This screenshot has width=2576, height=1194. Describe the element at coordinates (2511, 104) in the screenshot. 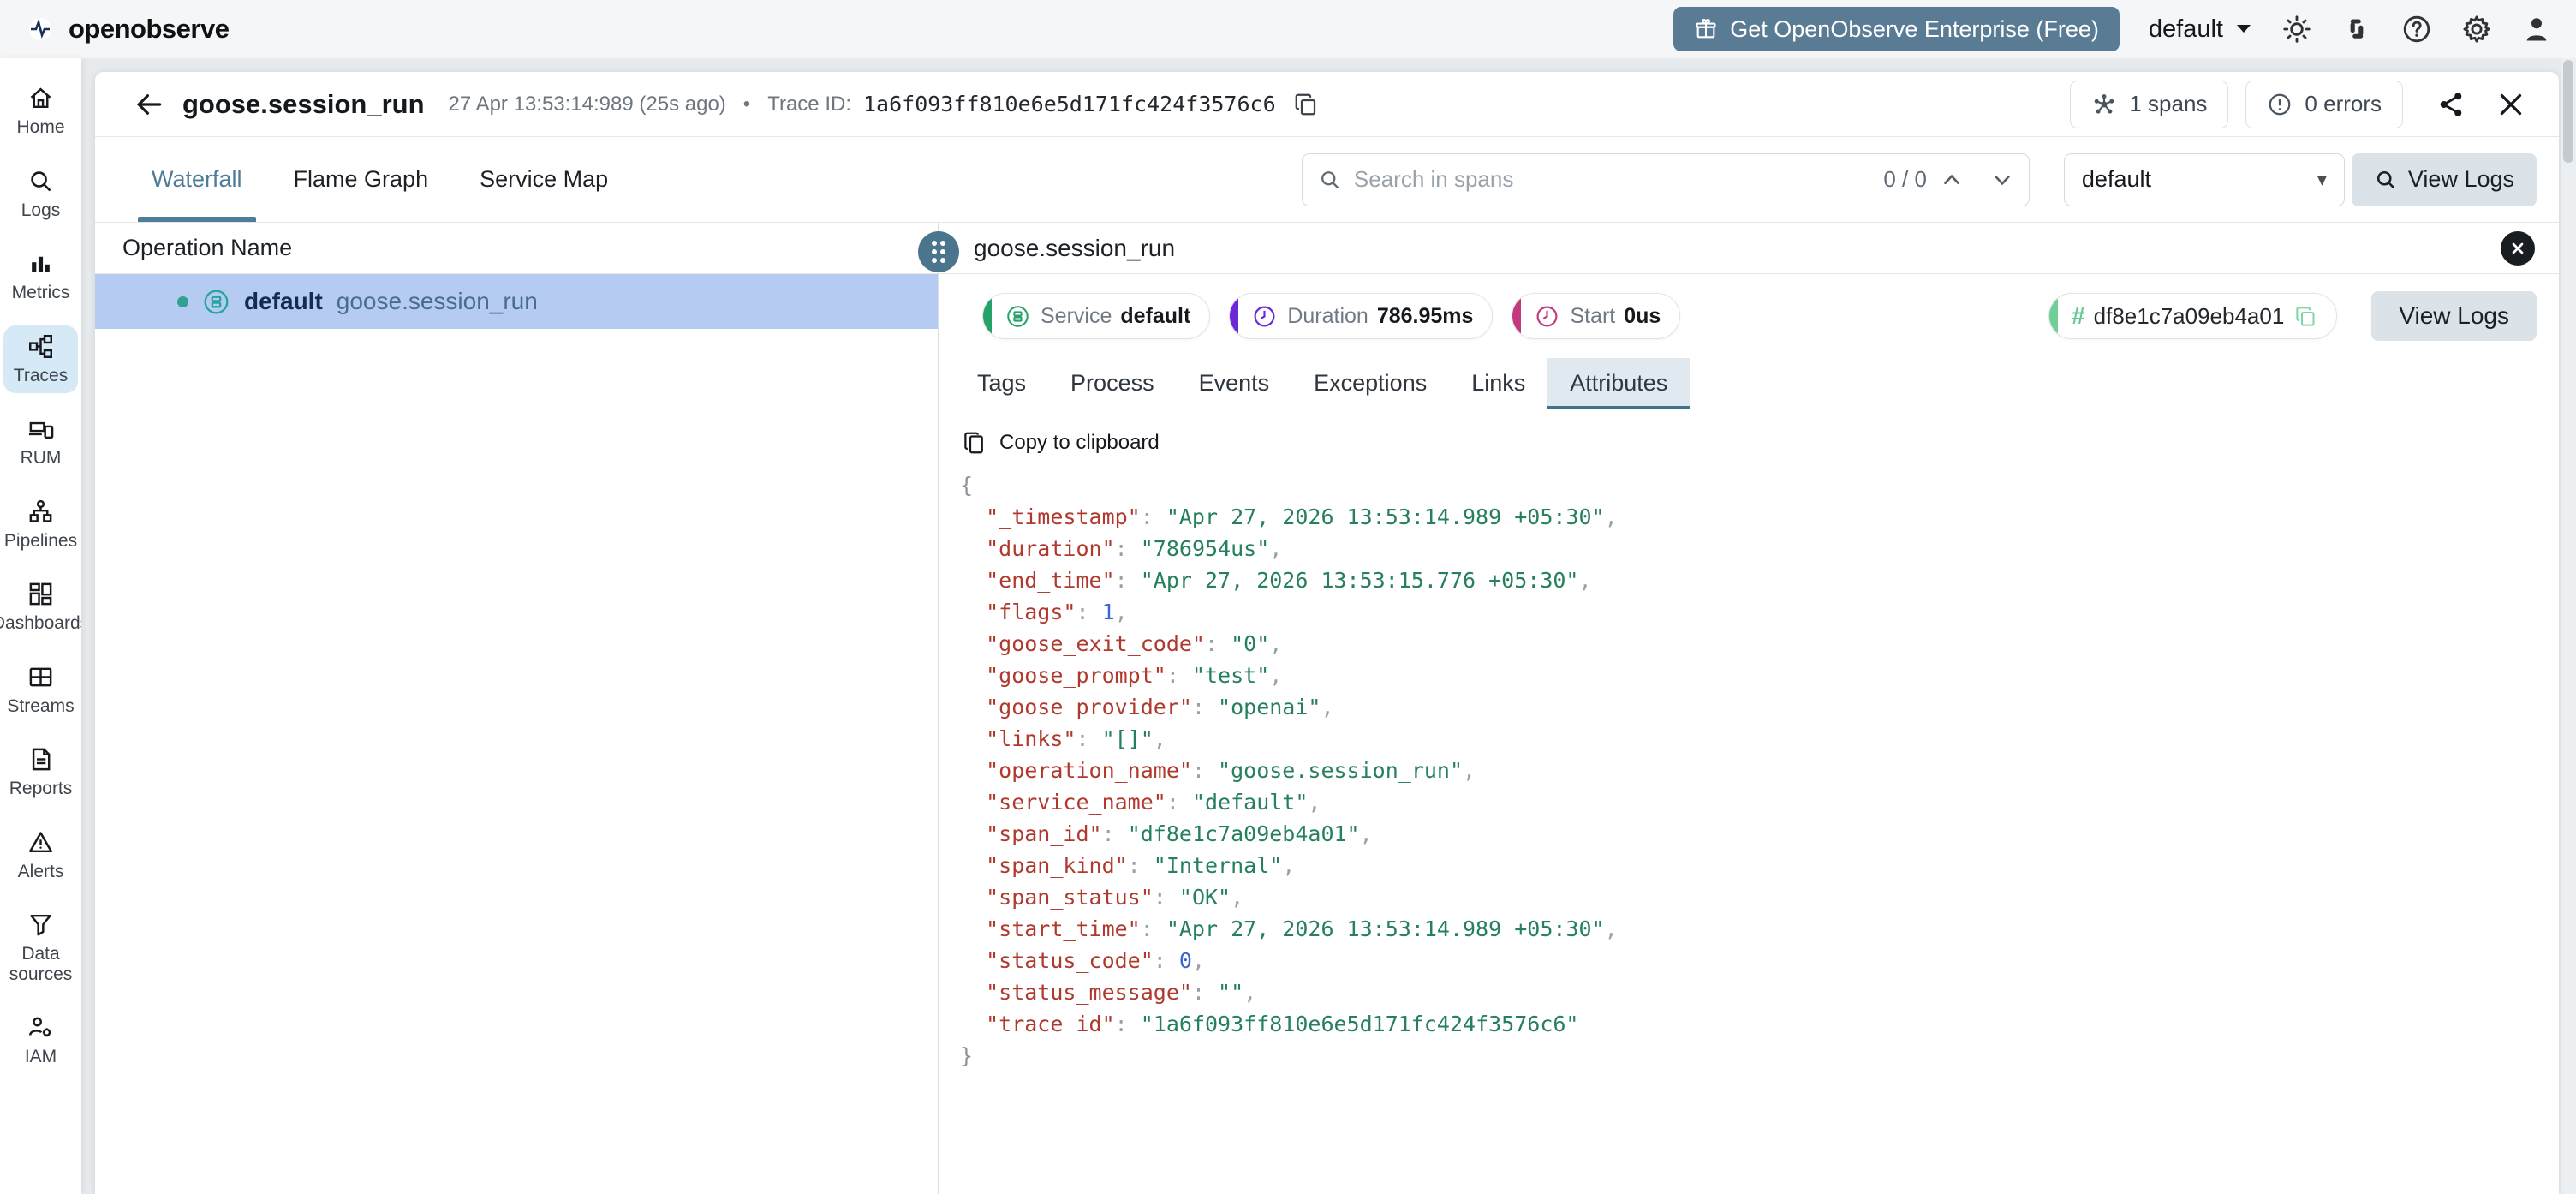

I see `close-trace-icon` at that location.